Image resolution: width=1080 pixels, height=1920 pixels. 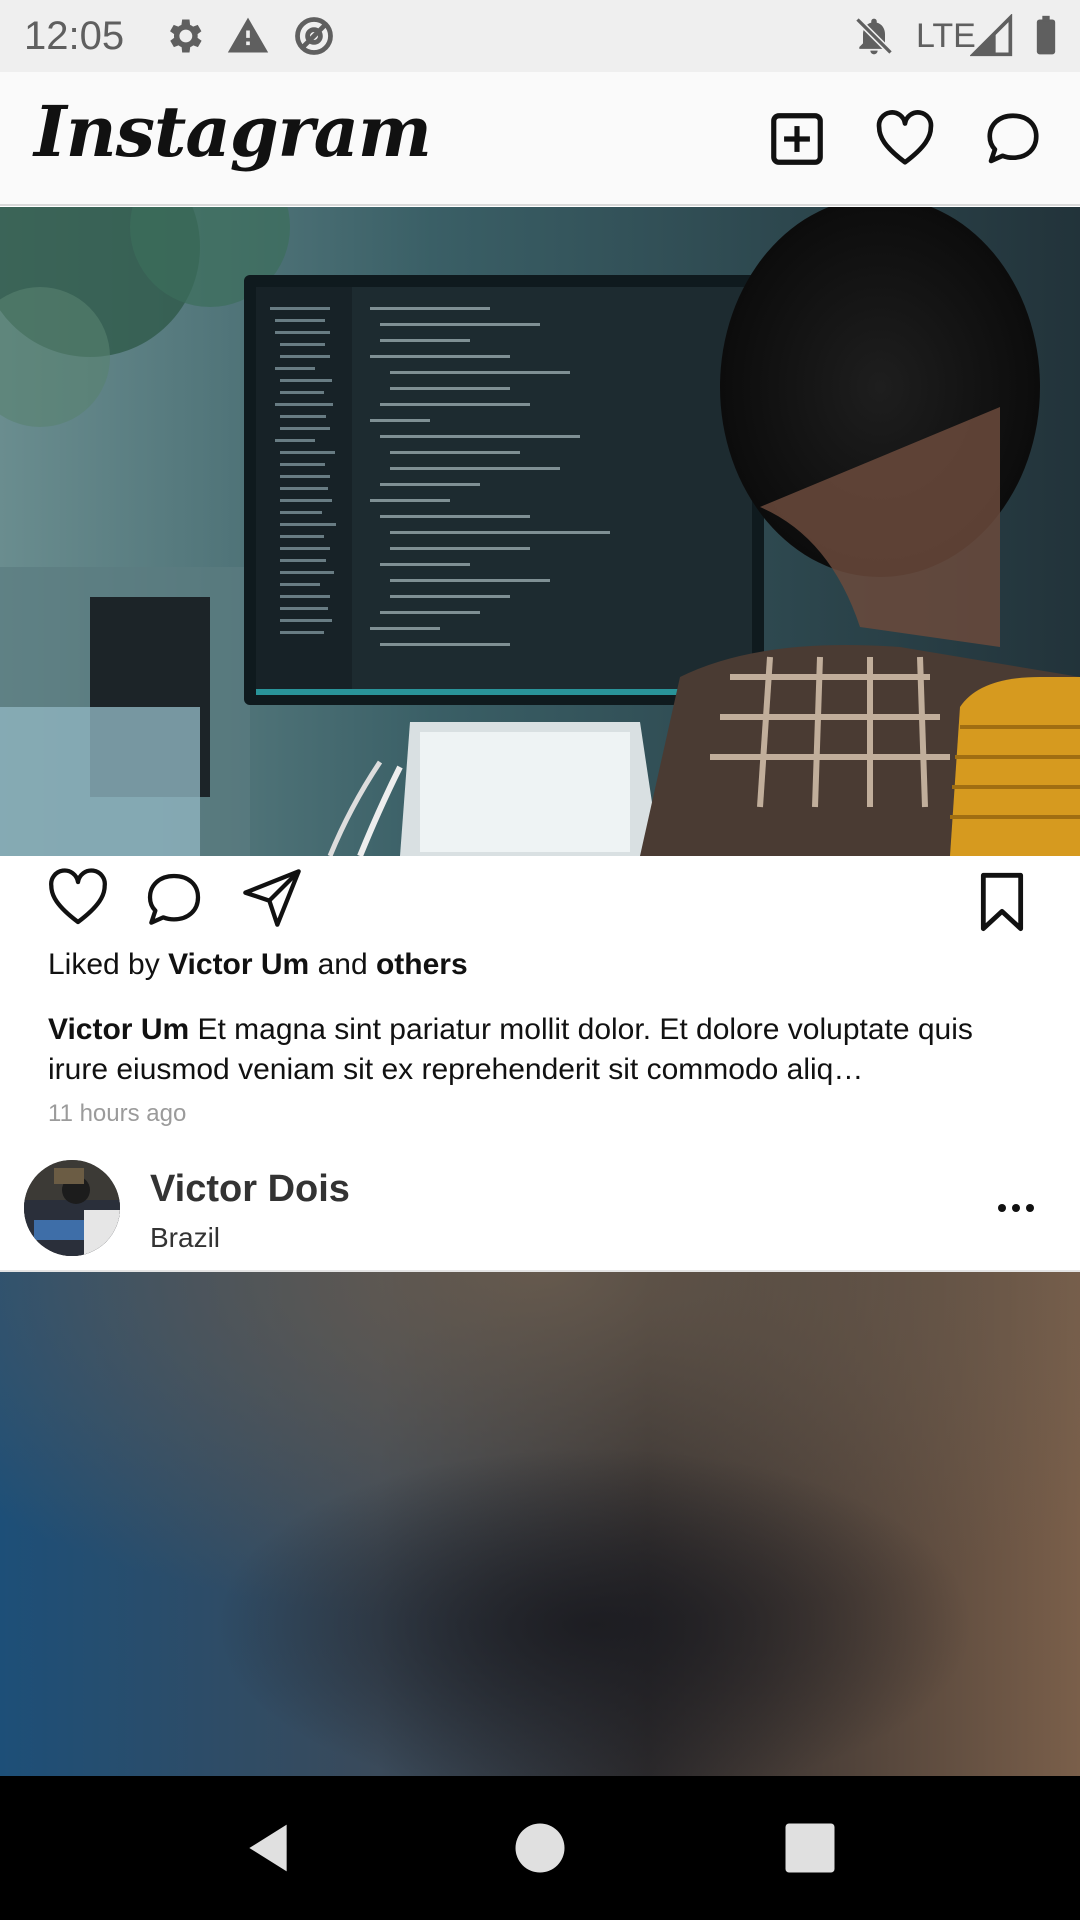 I want to click on app-header: Instagram, so click(x=540, y=139).